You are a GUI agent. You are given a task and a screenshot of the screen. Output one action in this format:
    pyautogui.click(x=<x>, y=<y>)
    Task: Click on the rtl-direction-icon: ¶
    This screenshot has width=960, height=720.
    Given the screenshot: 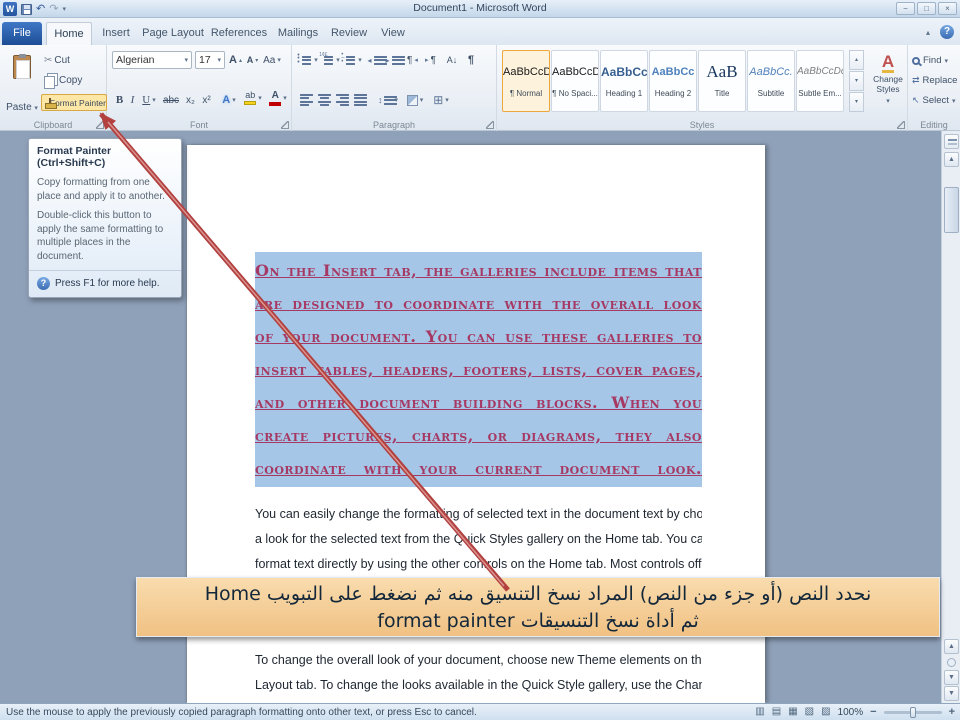 What is the action you would take?
    pyautogui.click(x=410, y=60)
    